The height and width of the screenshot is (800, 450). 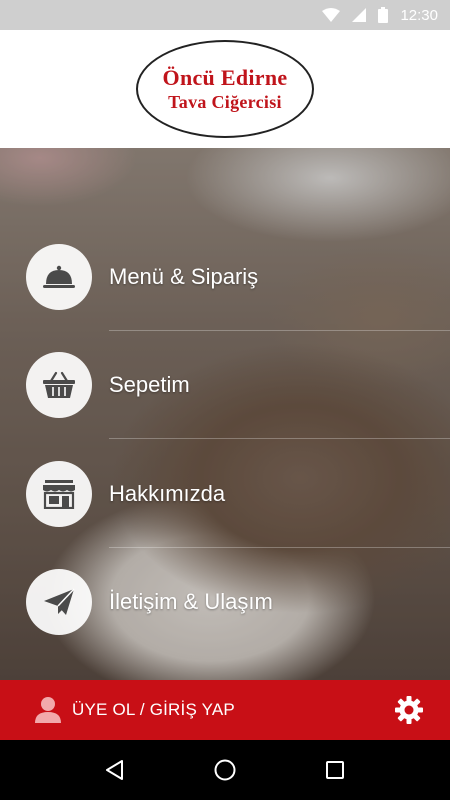 I want to click on menu-item-label: Sepetim, so click(x=149, y=384).